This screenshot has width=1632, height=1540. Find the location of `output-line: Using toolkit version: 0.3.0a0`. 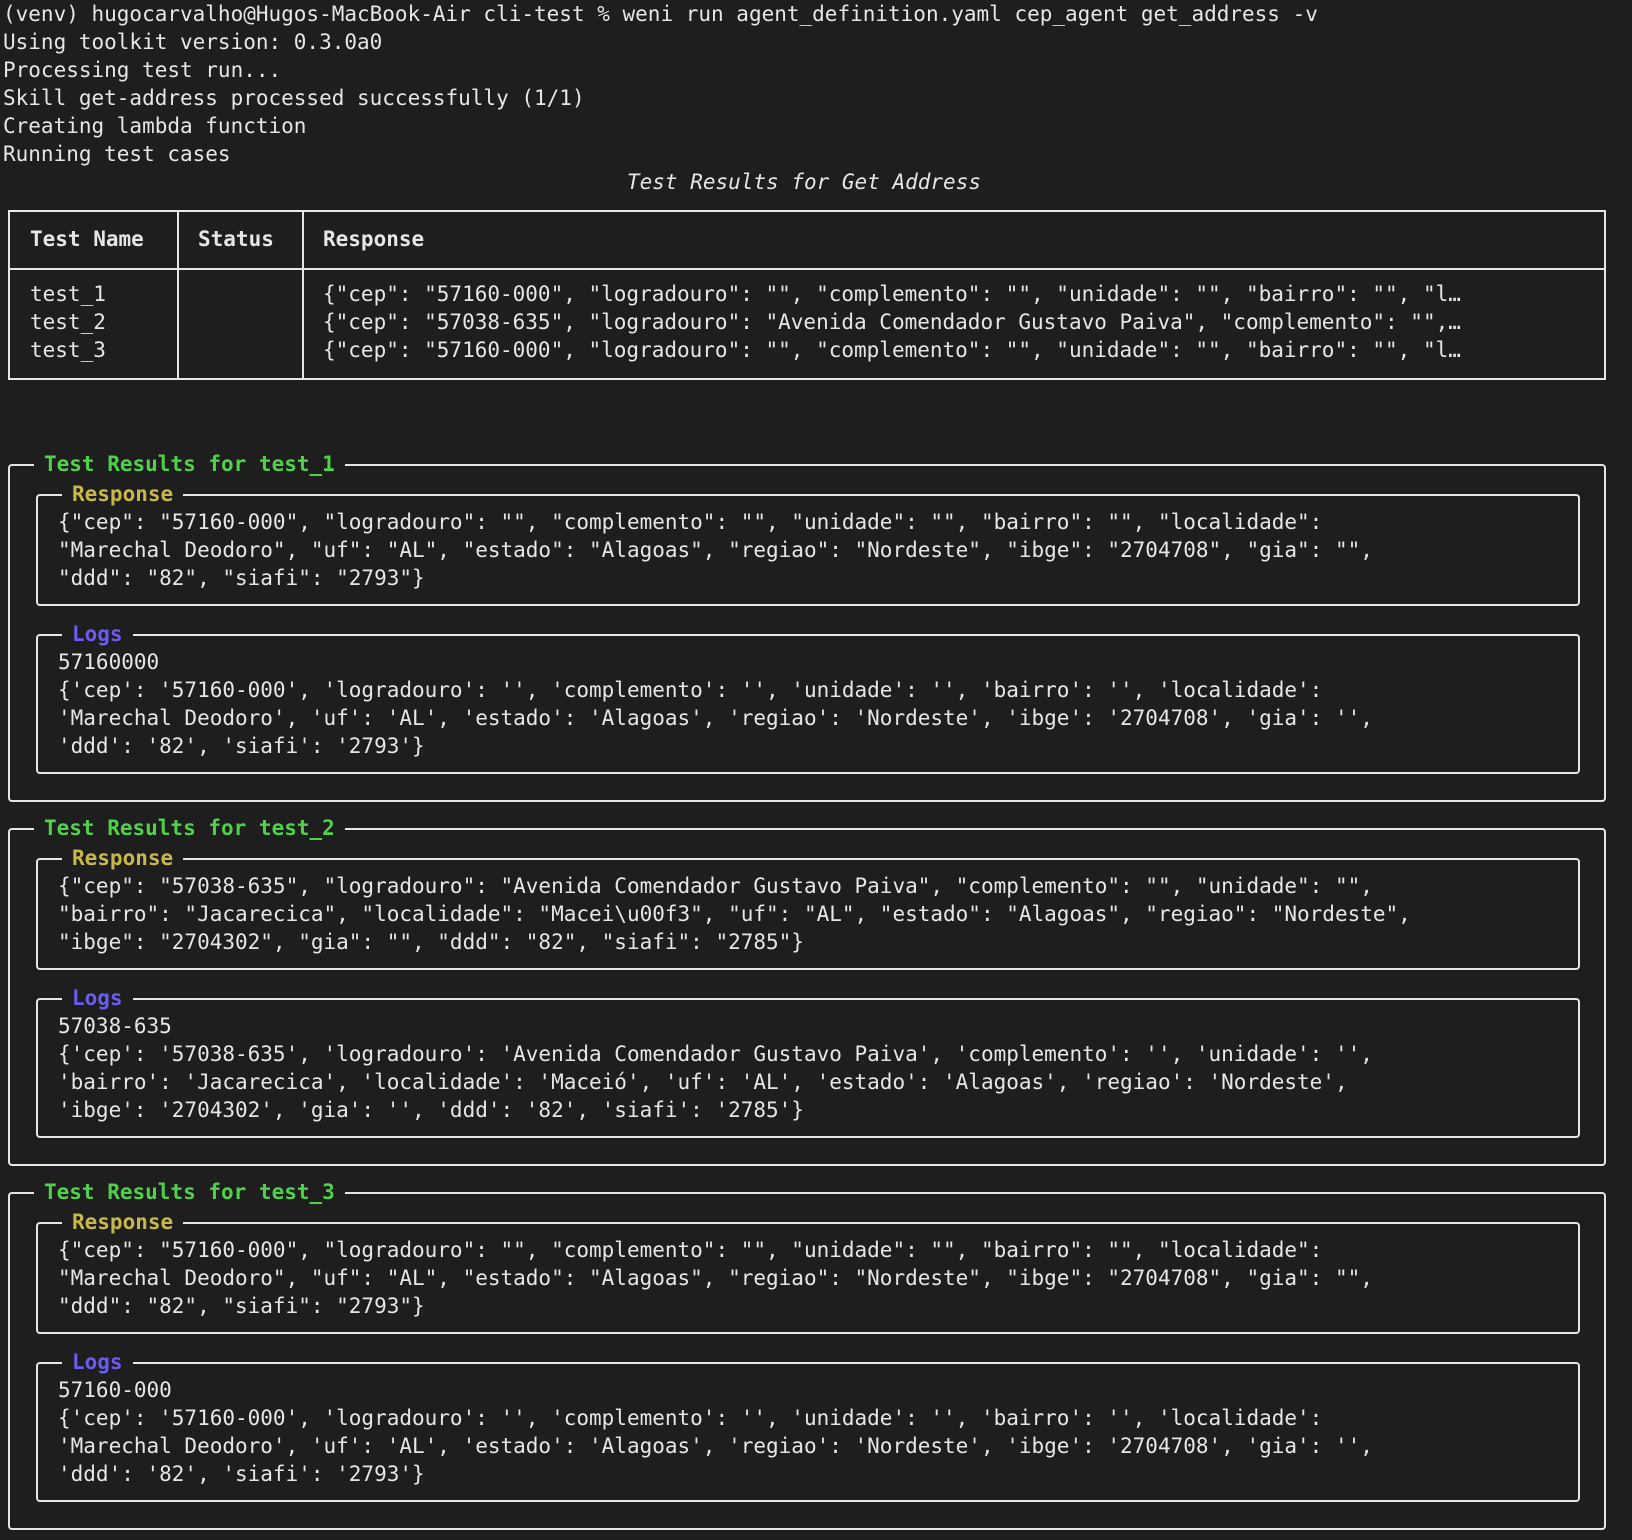

output-line: Using toolkit version: 0.3.0a0 is located at coordinates (193, 42).